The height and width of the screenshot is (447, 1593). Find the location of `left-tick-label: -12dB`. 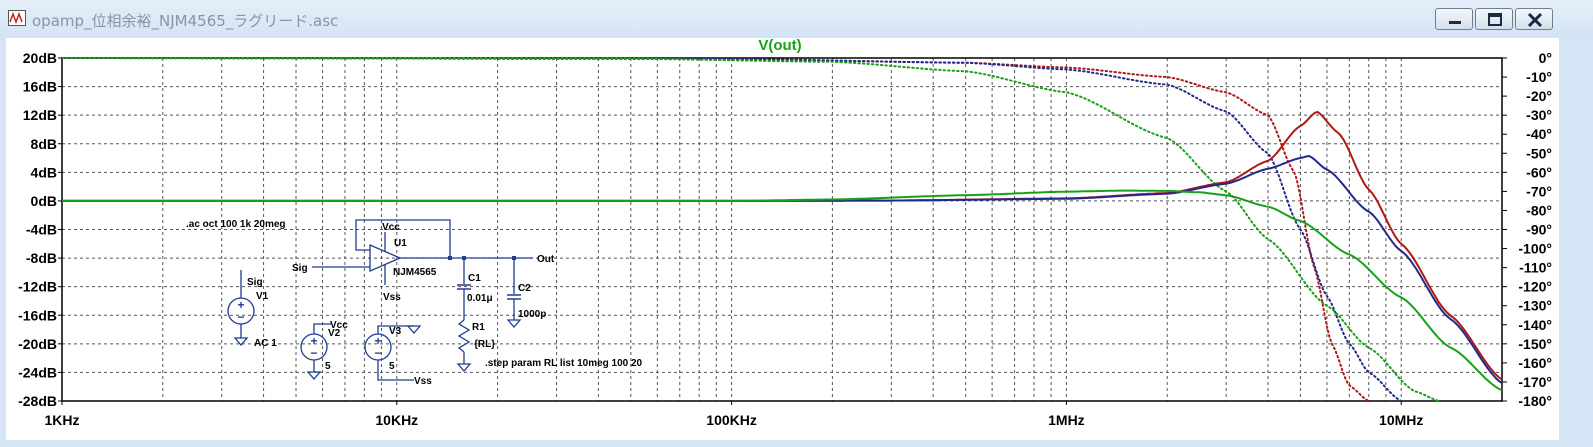

left-tick-label: -12dB is located at coordinates (37, 287).